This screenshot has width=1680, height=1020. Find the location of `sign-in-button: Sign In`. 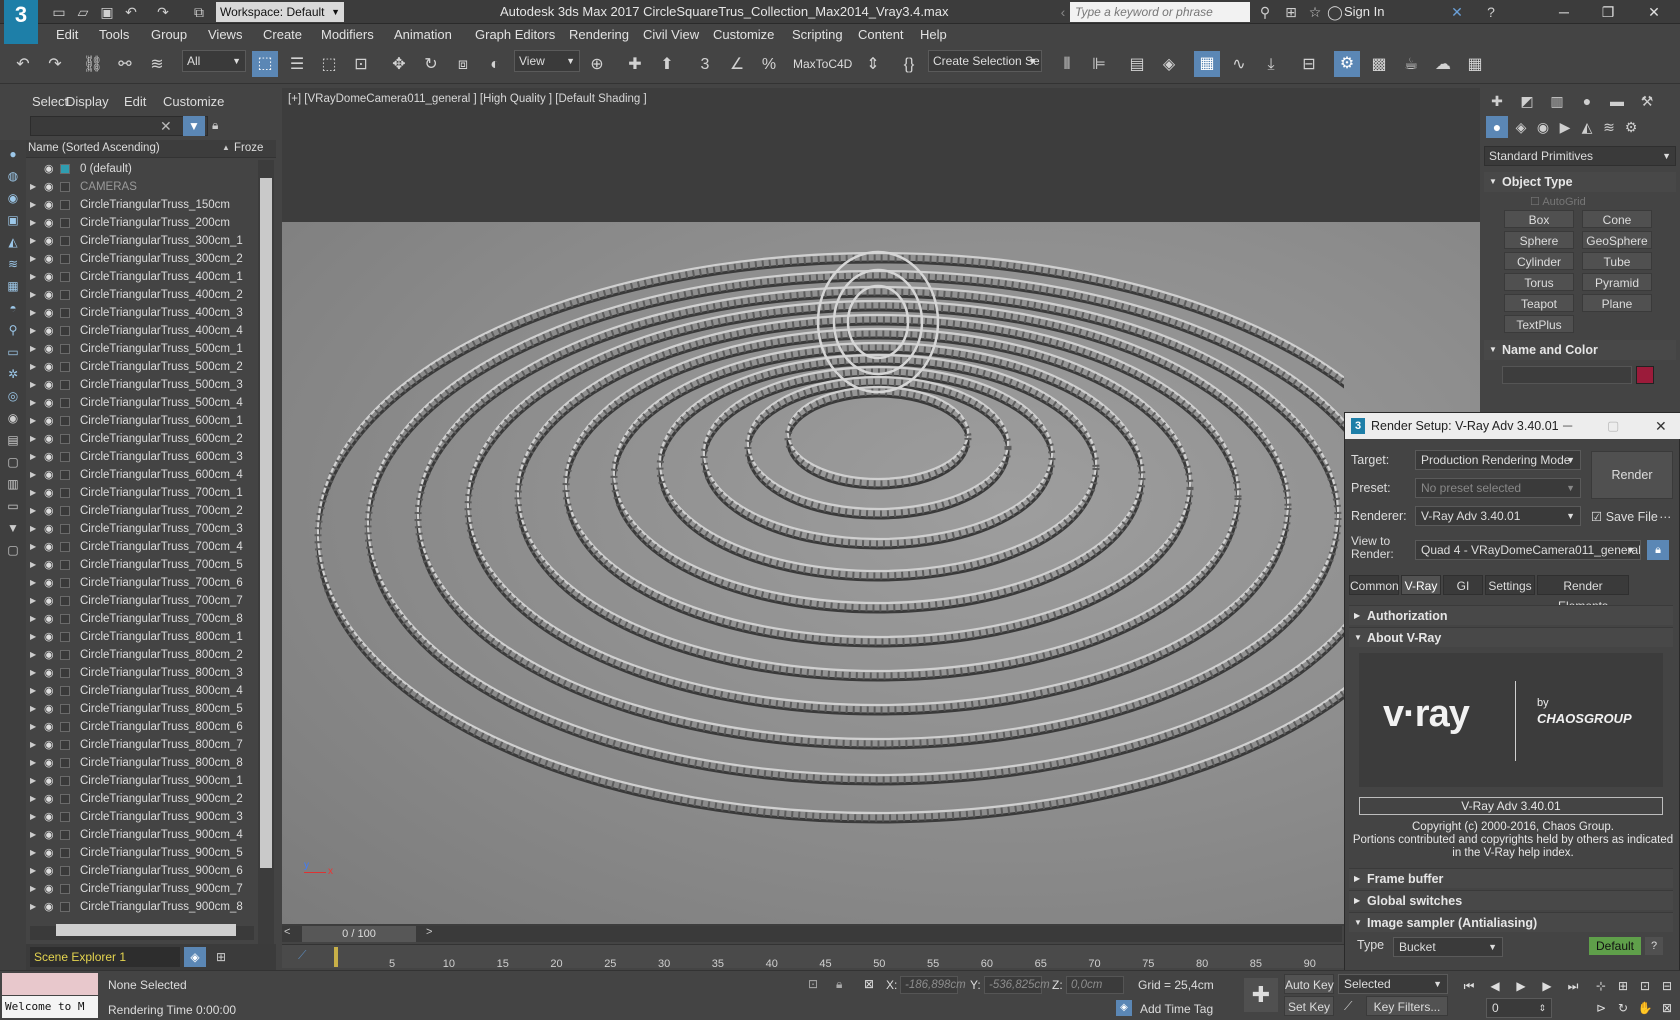

sign-in-button: Sign In is located at coordinates (1364, 11).